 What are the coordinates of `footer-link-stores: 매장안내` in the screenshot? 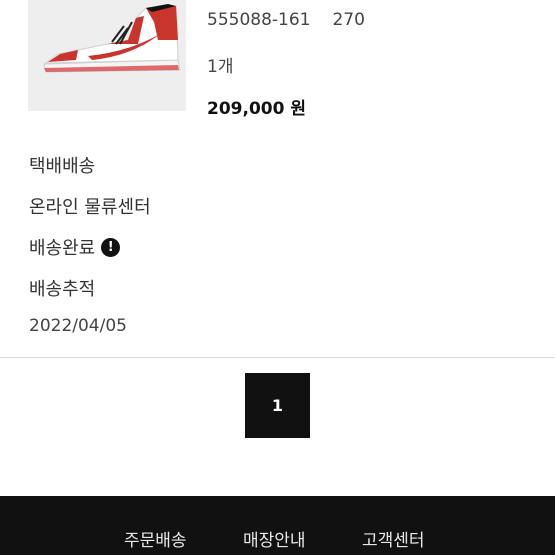 It's located at (274, 538).